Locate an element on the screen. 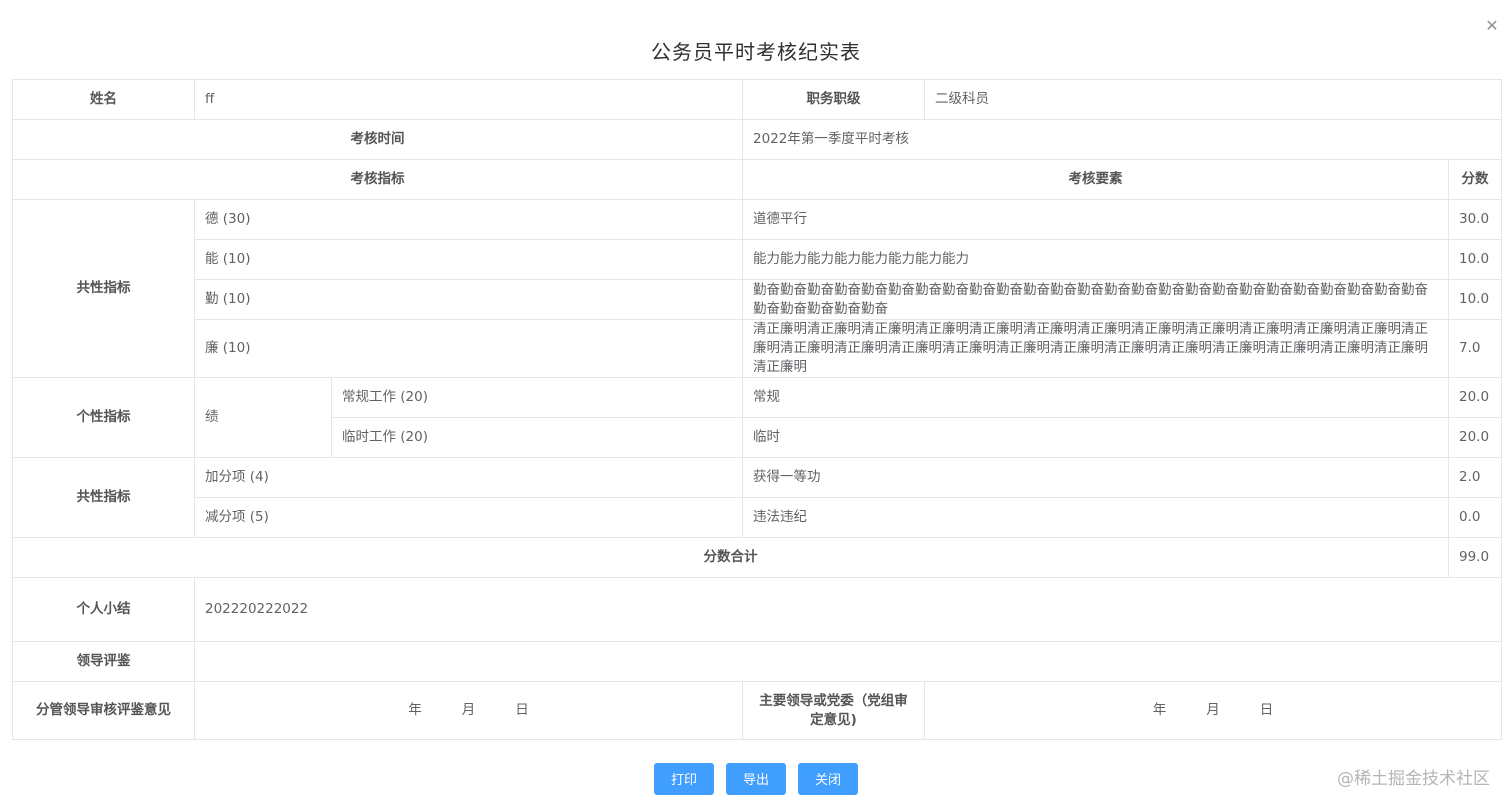  indicator-cell: 德 (30) is located at coordinates (468, 219).